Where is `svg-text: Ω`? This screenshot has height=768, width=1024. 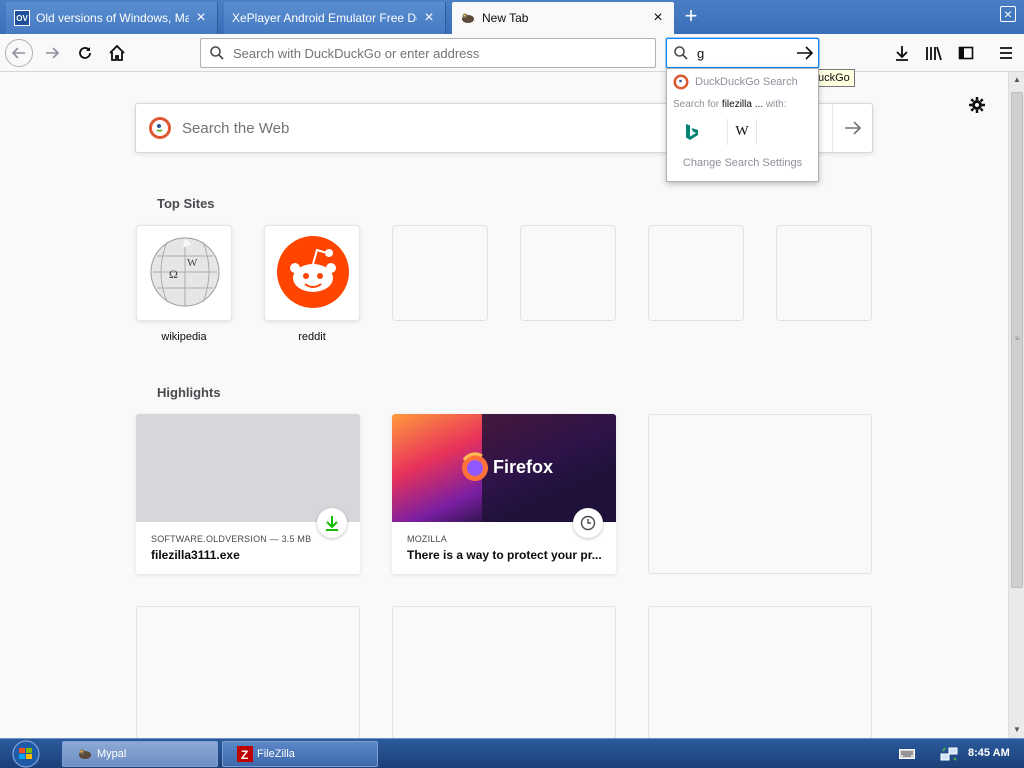
svg-text: Ω is located at coordinates (173, 274).